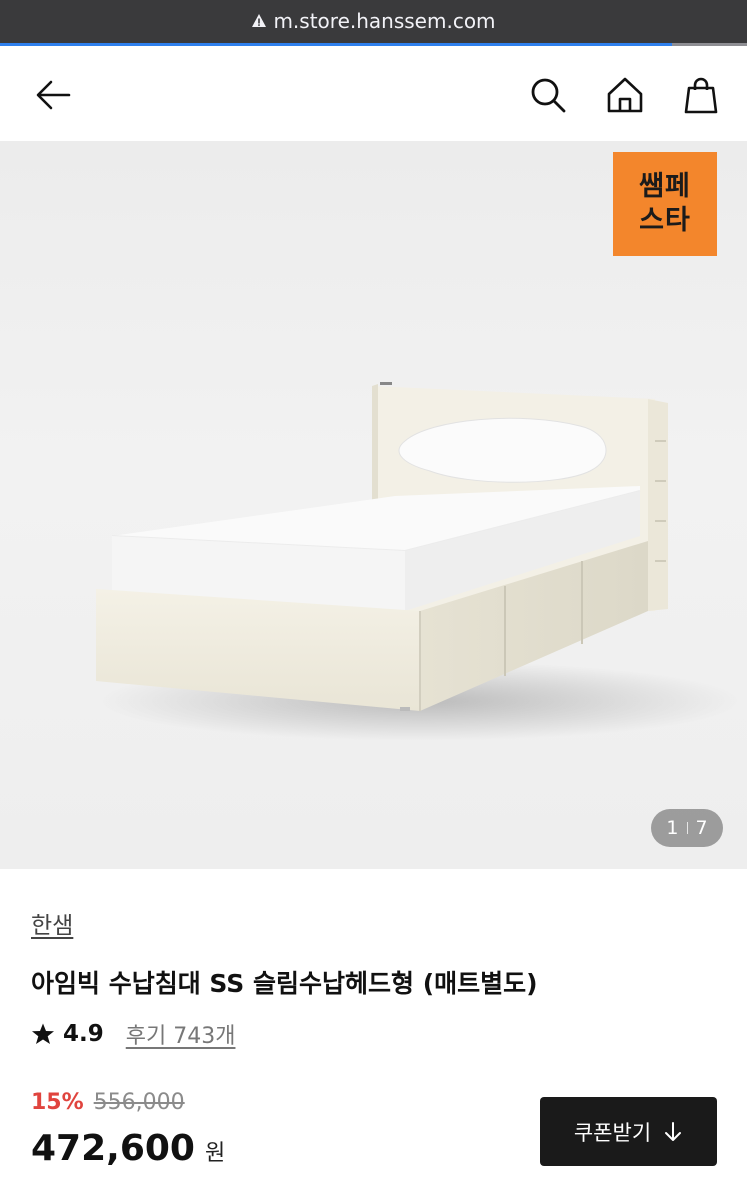  What do you see at coordinates (139, 1102) in the screenshot?
I see `original-price: 556,000` at bounding box center [139, 1102].